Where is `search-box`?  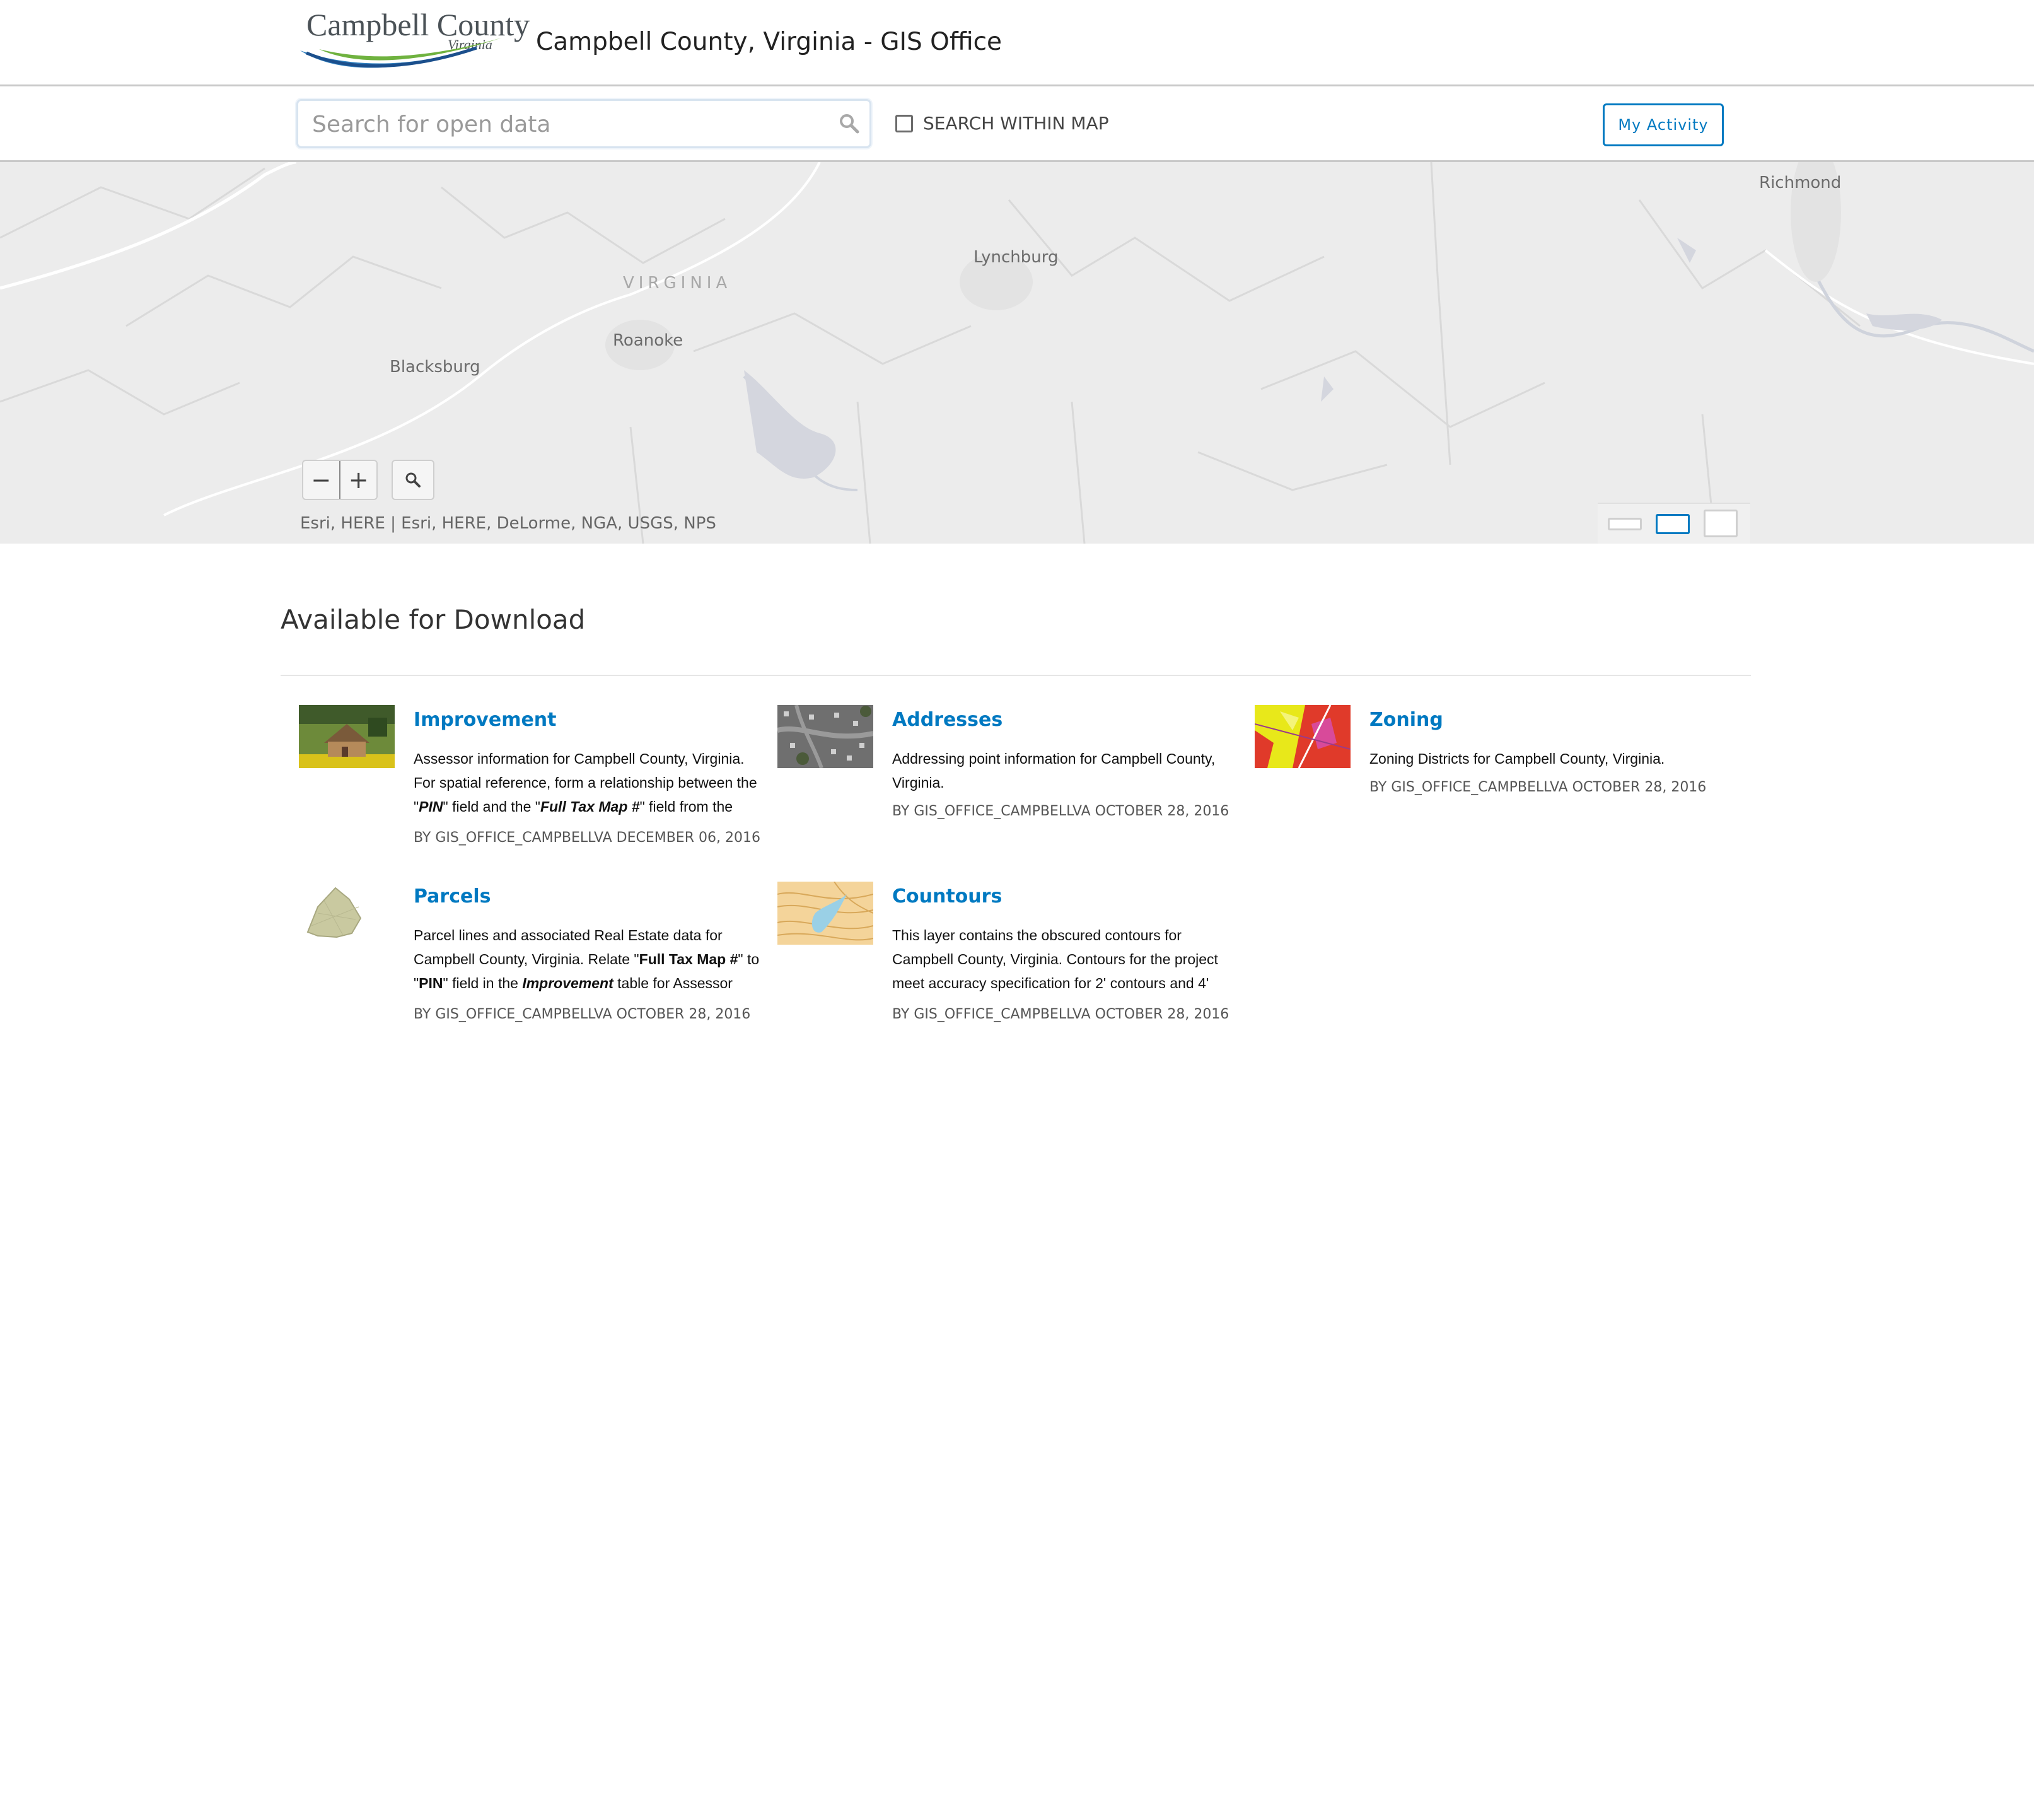
search-box is located at coordinates (583, 123).